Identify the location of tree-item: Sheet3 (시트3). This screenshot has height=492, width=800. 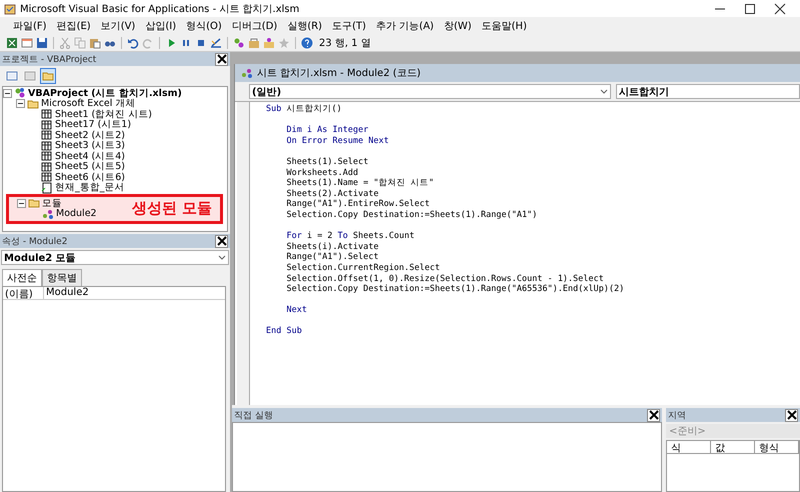
(90, 145).